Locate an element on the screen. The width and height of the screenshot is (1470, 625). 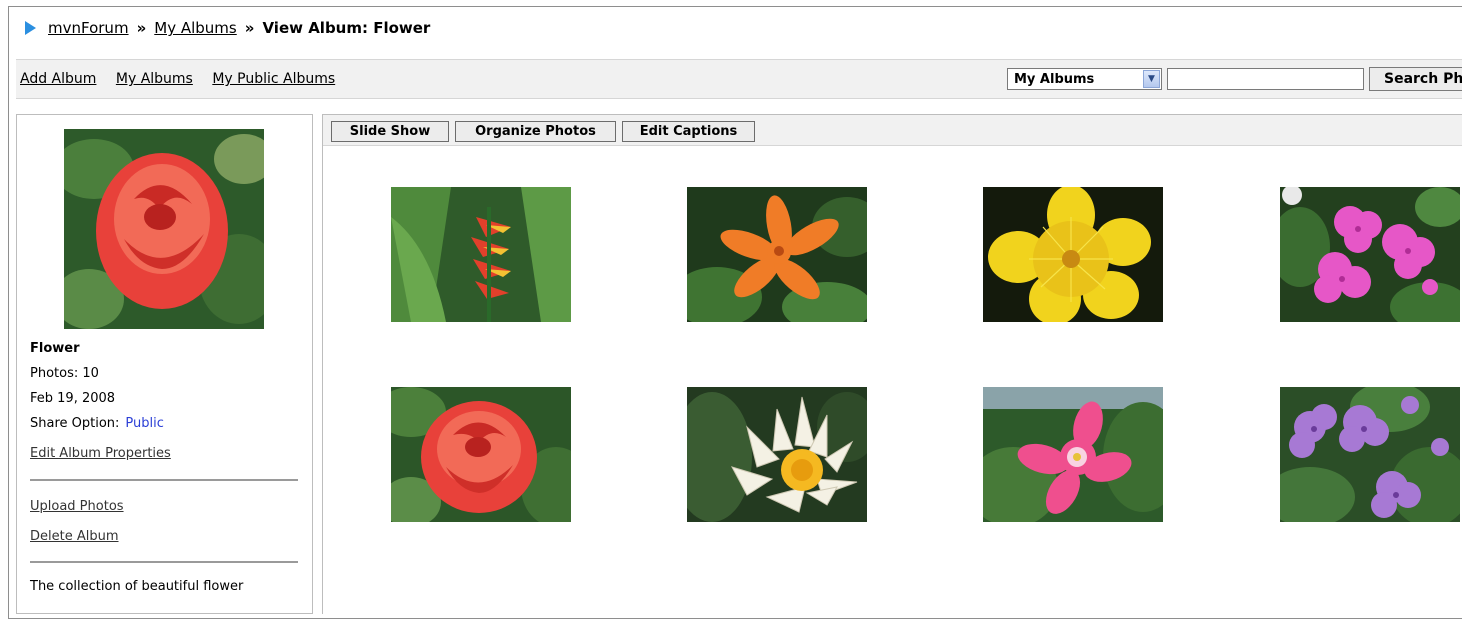
edit-album-properties-link: Edit Album Properties is located at coordinates (100, 453).